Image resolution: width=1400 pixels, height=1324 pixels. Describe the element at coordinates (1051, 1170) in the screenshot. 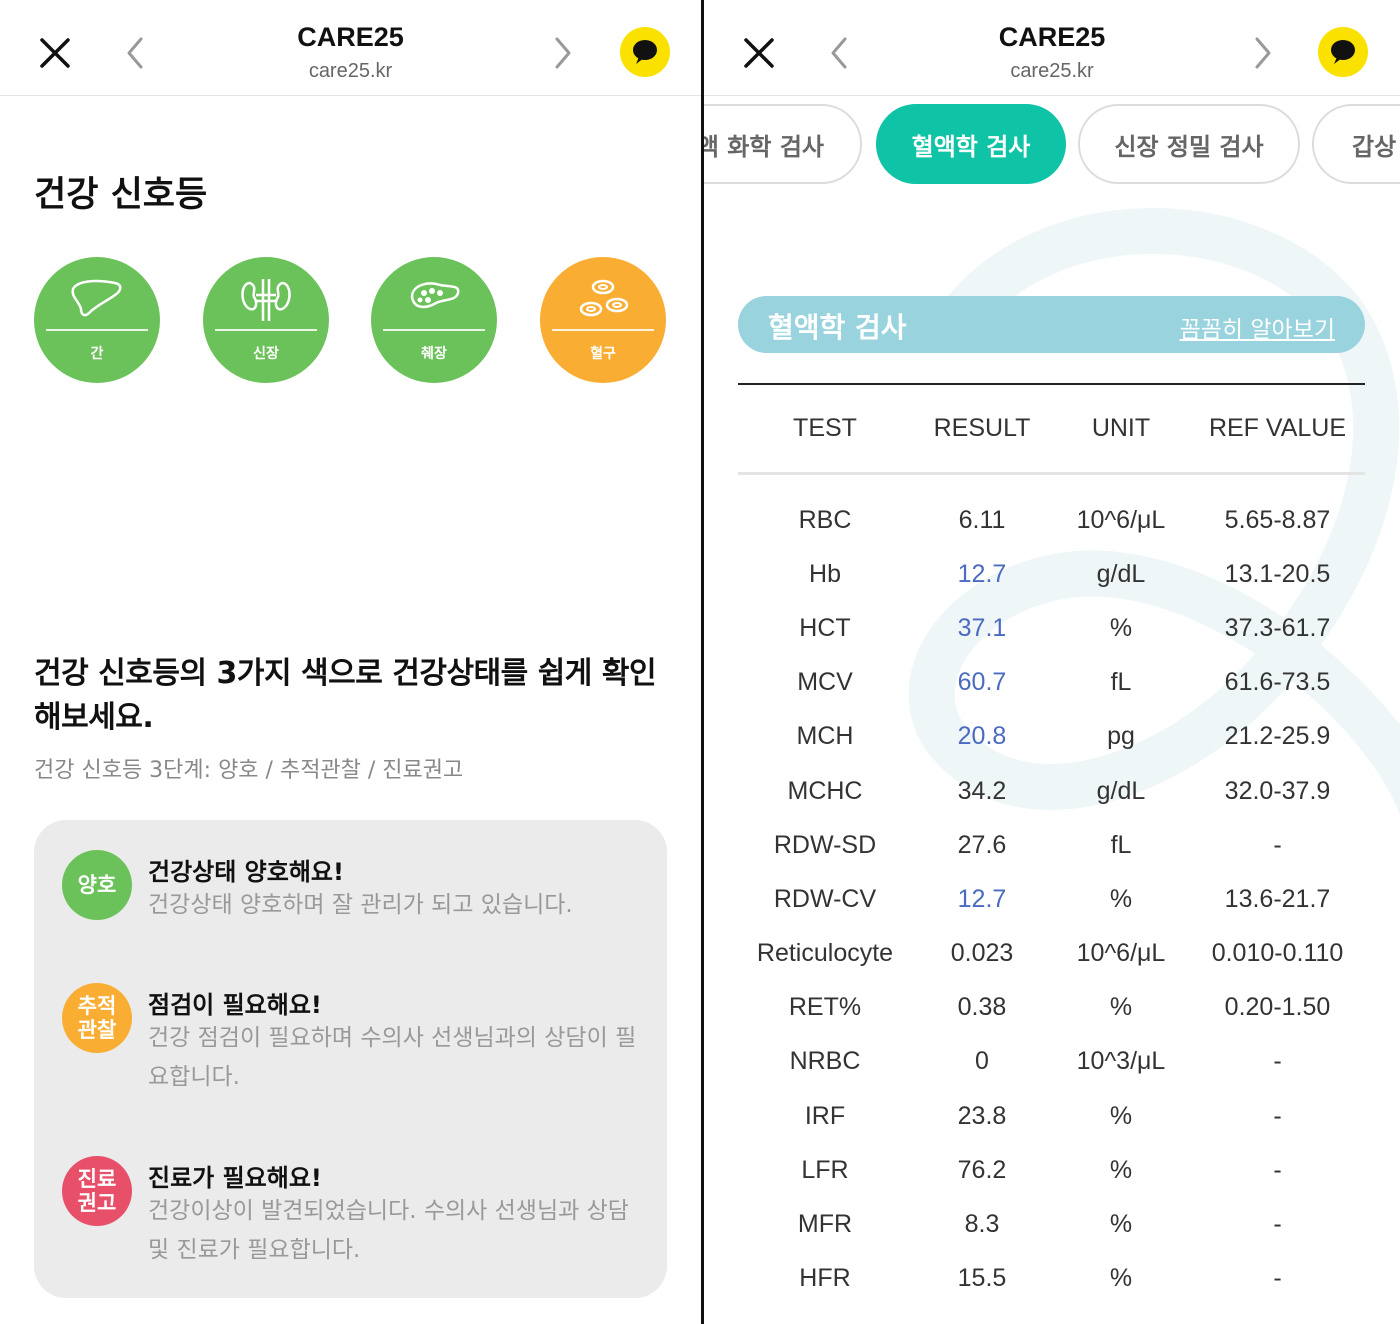

I see `table-row: LFR 76.2% -` at that location.